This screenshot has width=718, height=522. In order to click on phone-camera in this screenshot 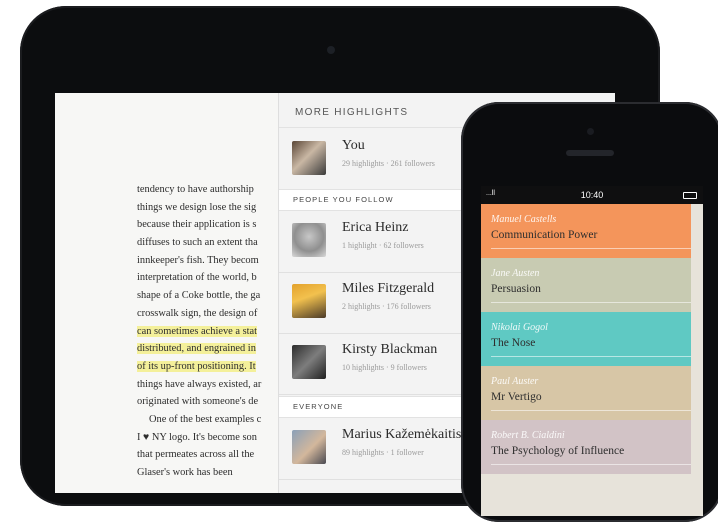, I will do `click(590, 131)`.